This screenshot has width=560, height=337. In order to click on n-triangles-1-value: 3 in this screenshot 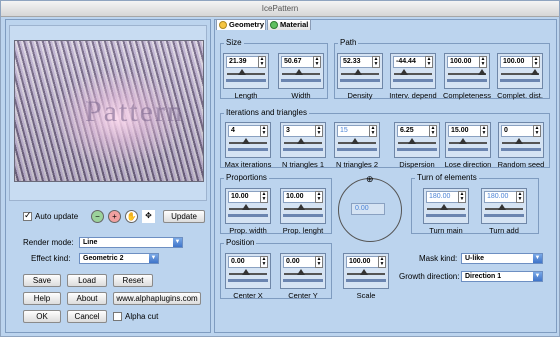, I will do `click(299, 131)`.